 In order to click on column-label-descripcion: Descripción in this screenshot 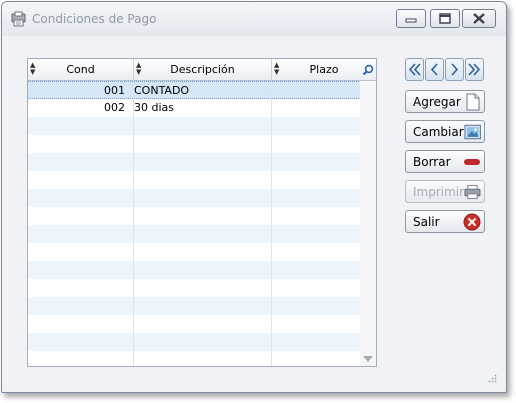, I will do `click(202, 69)`.